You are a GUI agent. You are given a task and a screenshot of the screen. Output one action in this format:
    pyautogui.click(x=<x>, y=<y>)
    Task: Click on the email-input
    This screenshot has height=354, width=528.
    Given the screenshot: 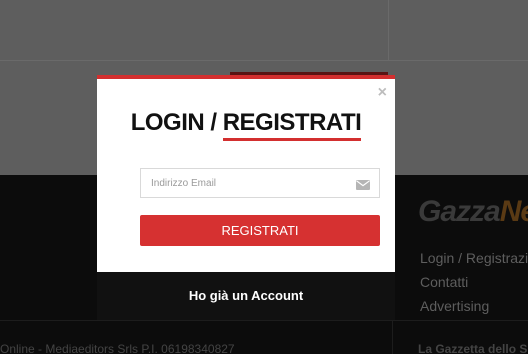 What is the action you would take?
    pyautogui.click(x=260, y=183)
    